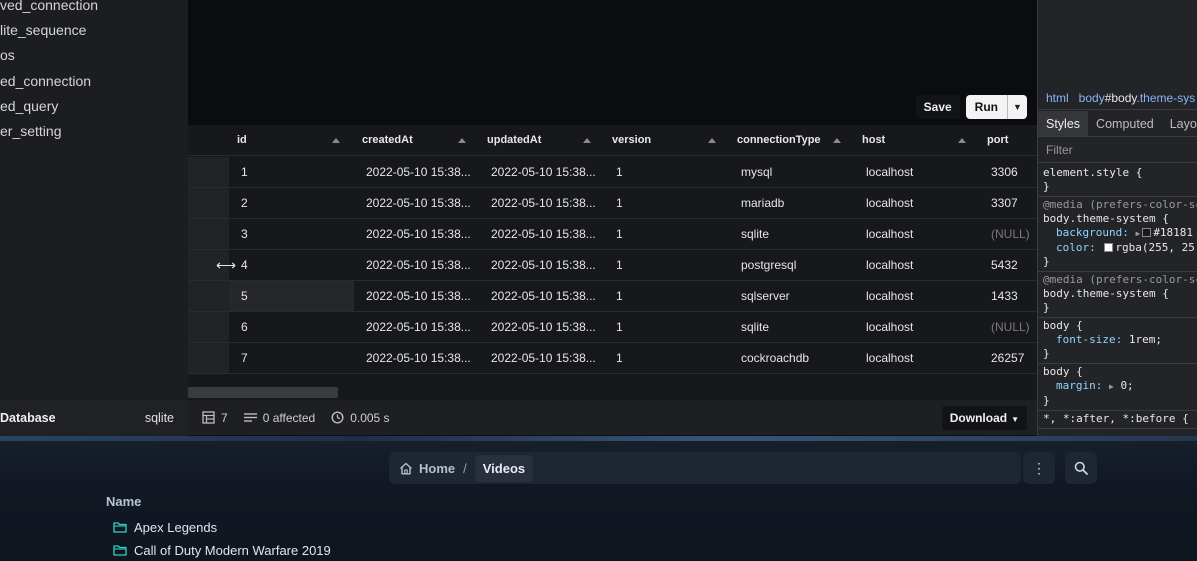 This screenshot has width=1197, height=561. I want to click on tab-styles: Styles, so click(1063, 123).